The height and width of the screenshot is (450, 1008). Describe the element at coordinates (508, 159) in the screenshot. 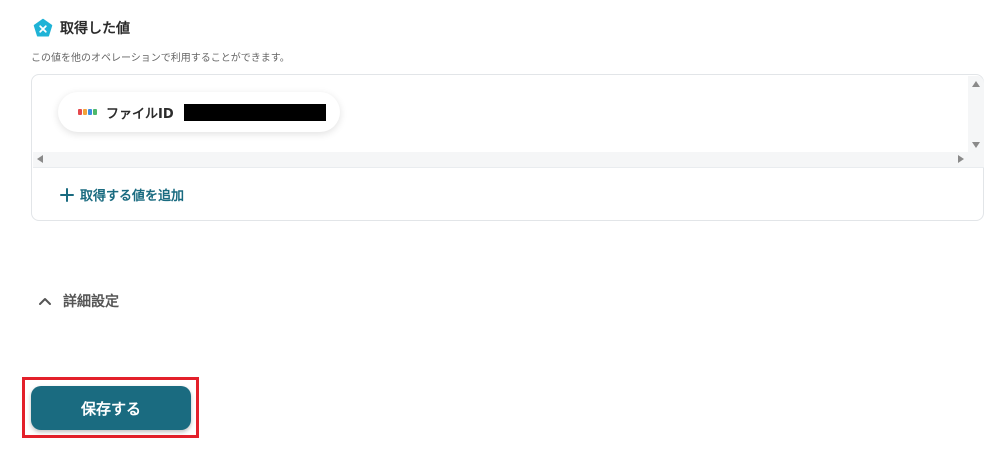

I see `horizontal-scrollbar` at that location.